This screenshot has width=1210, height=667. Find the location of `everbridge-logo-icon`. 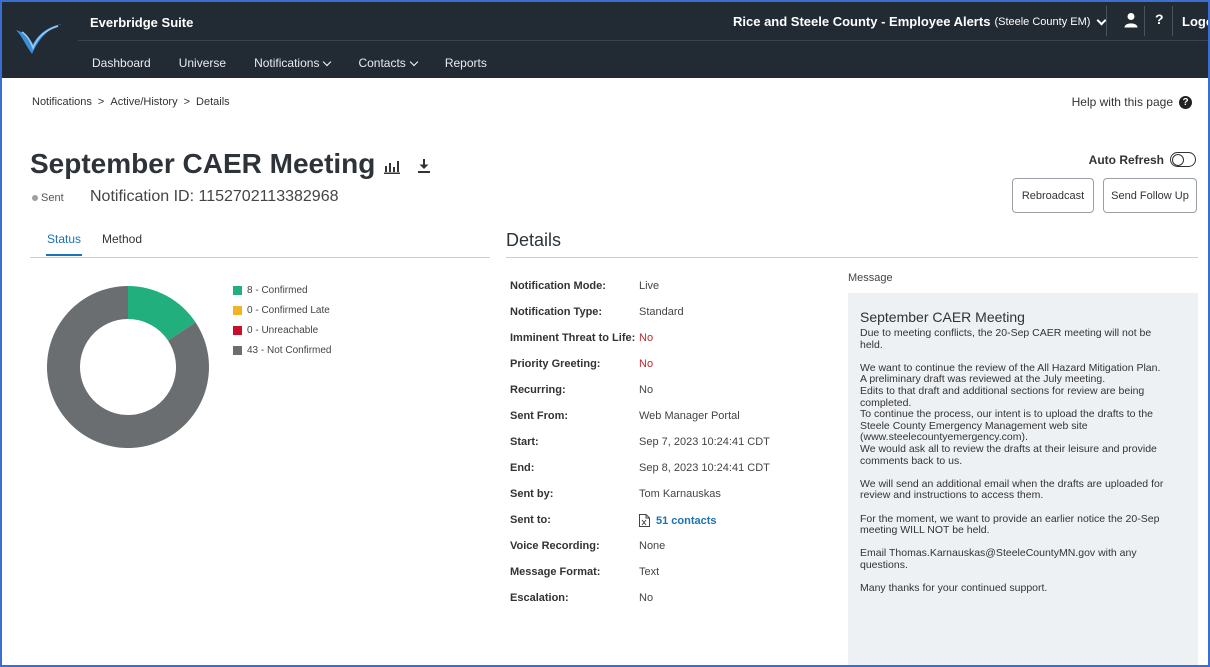

everbridge-logo-icon is located at coordinates (39, 39).